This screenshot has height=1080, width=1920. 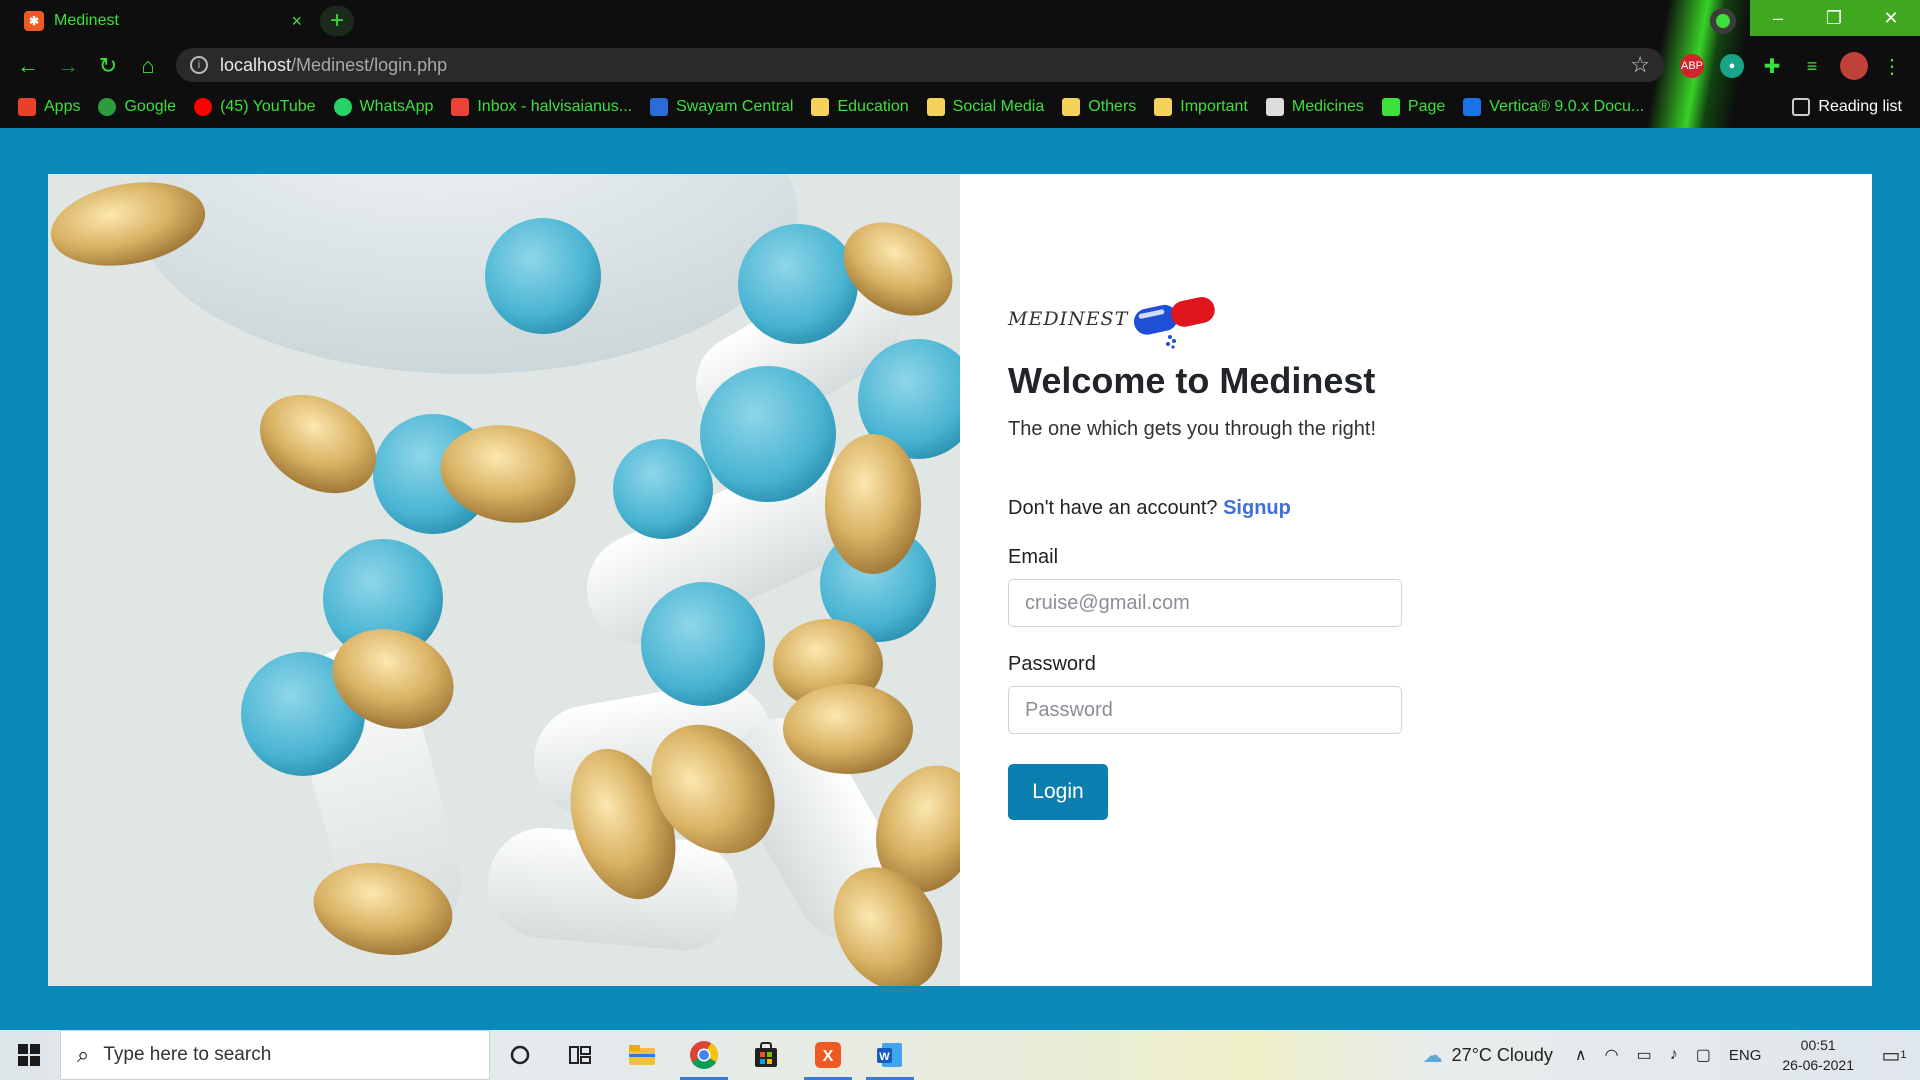 I want to click on weather-cloud-icon: ☁, so click(x=1433, y=1055).